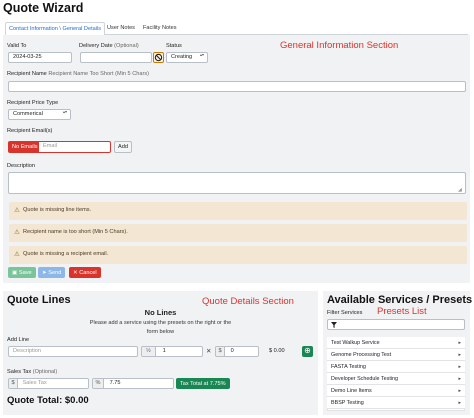 The width and height of the screenshot is (474, 418). What do you see at coordinates (237, 351) in the screenshot?
I see `price-field: $ 0` at bounding box center [237, 351].